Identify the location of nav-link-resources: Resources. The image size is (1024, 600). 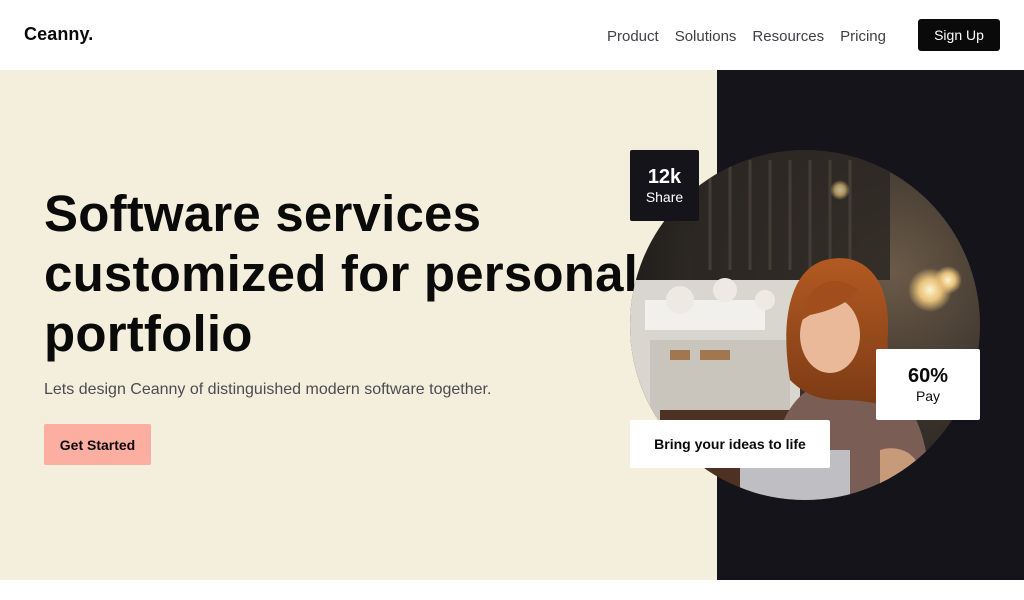
(788, 36).